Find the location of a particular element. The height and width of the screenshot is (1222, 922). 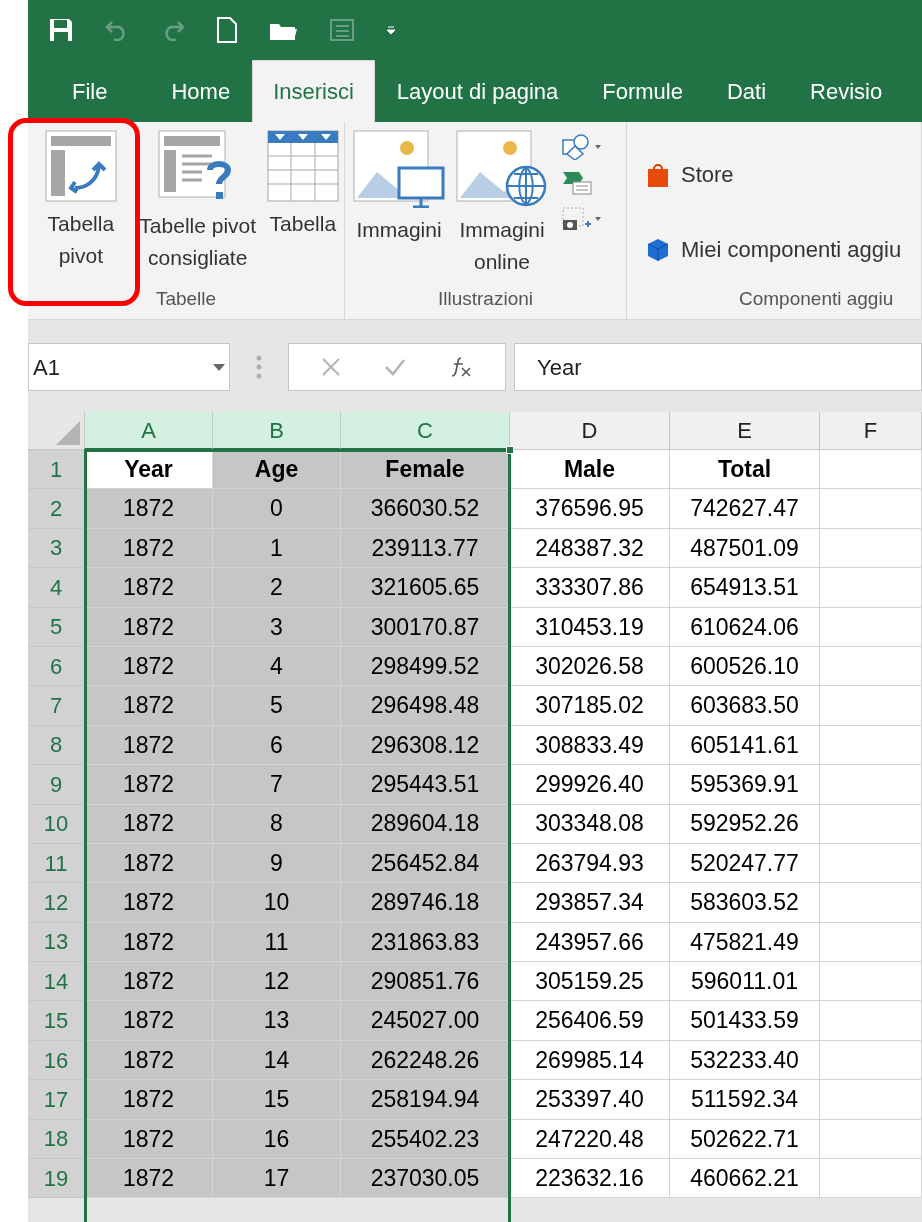

table-cell: 3 is located at coordinates (277, 627).